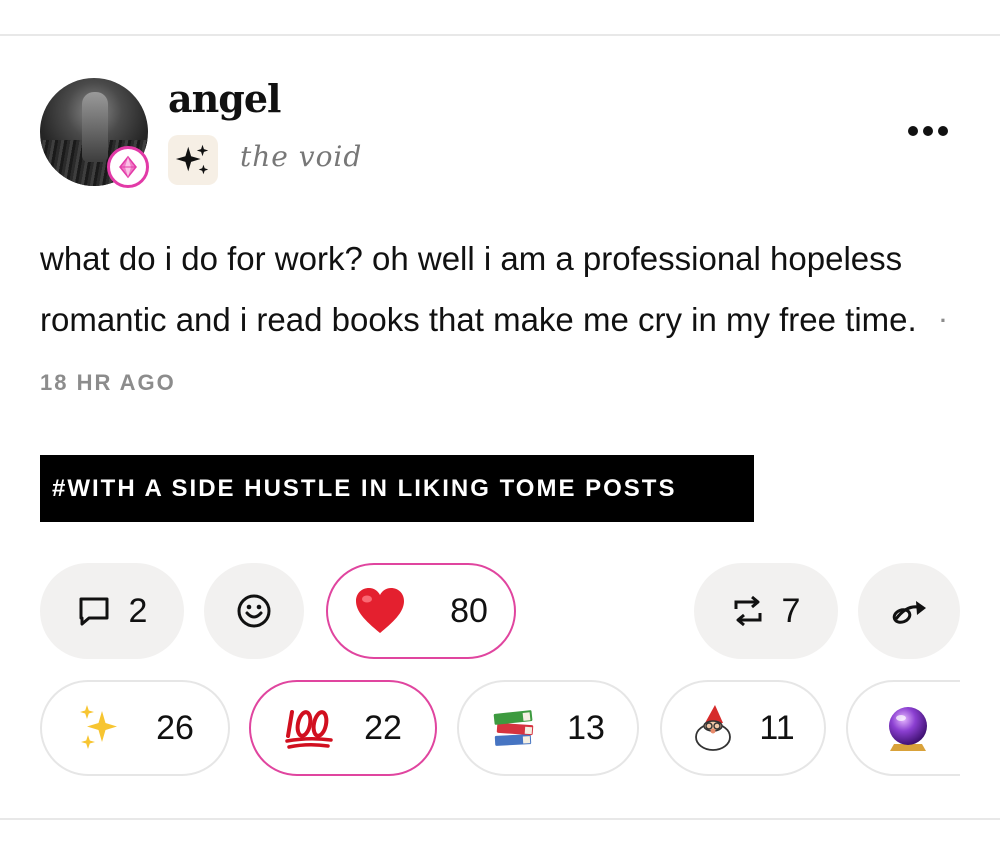  What do you see at coordinates (383, 727) in the screenshot?
I see `reaction-count: 22` at bounding box center [383, 727].